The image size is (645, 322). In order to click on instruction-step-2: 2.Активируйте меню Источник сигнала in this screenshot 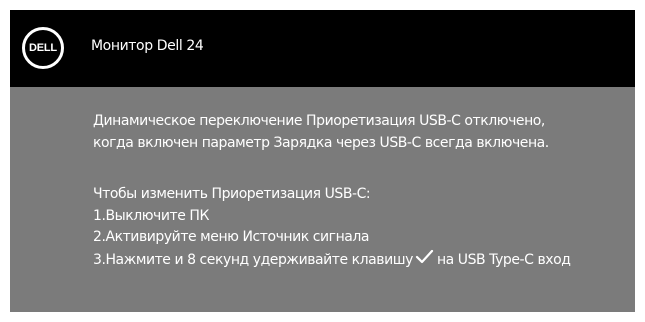, I will do `click(231, 237)`.